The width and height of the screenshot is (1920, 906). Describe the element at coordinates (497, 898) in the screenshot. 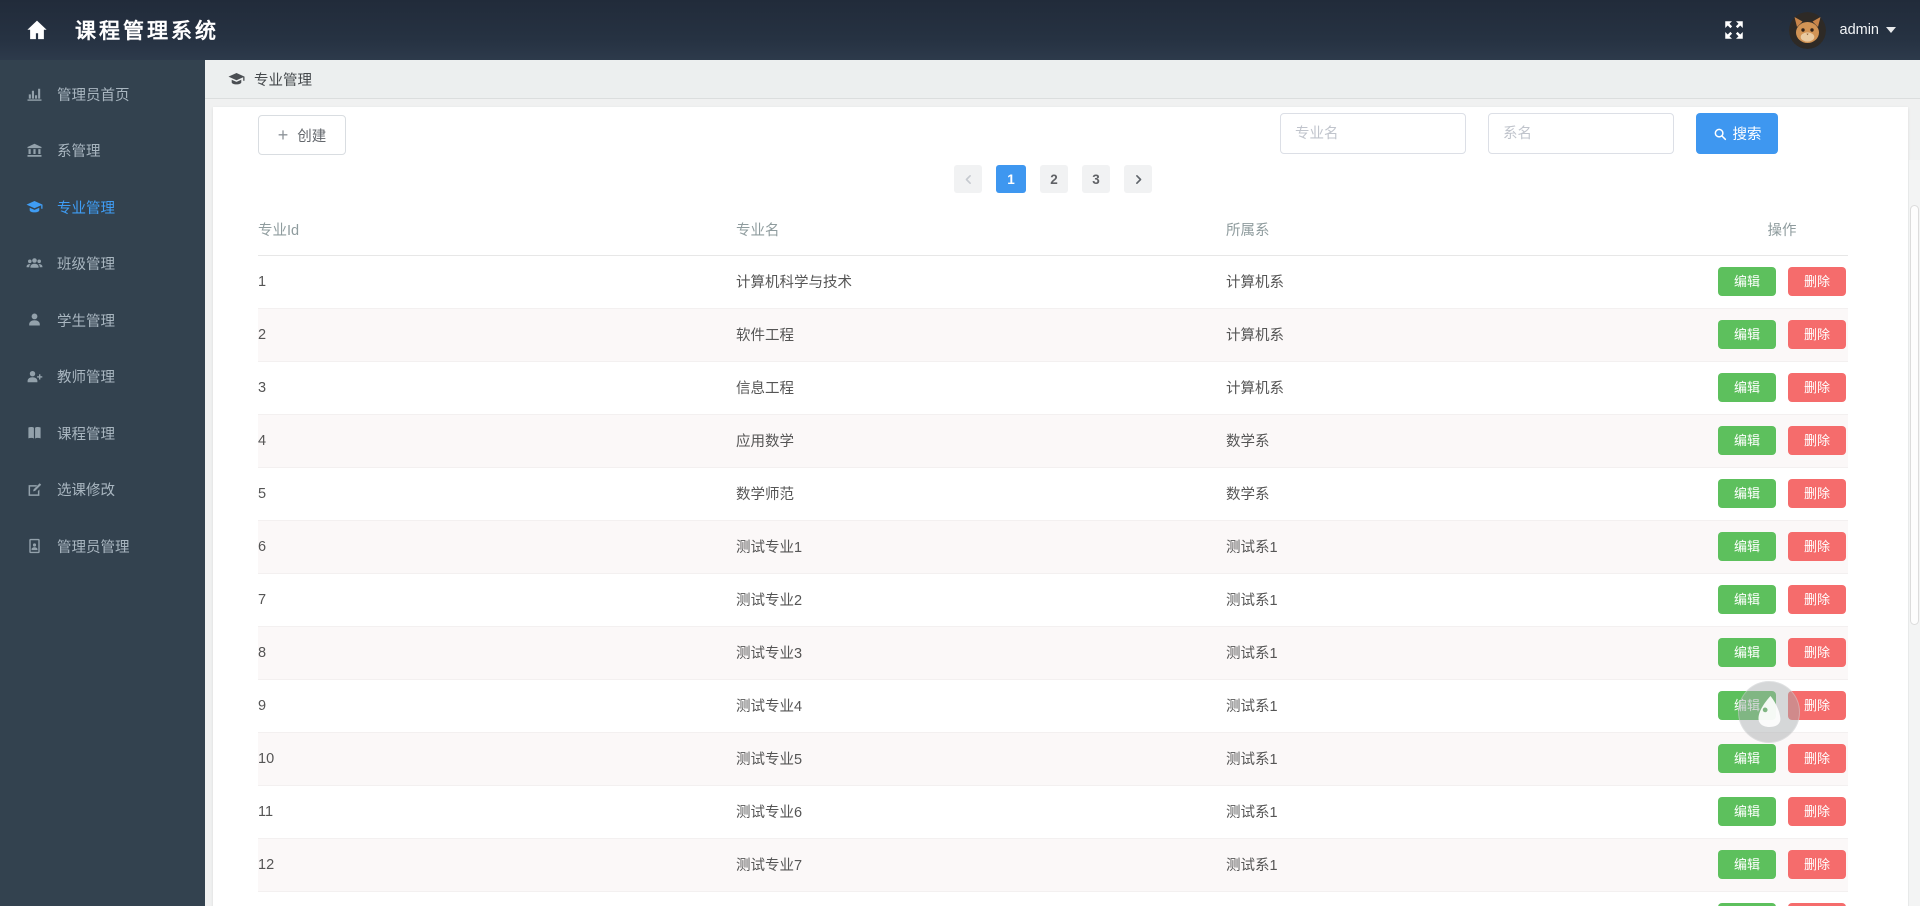

I see `major-id-cell: 13` at that location.